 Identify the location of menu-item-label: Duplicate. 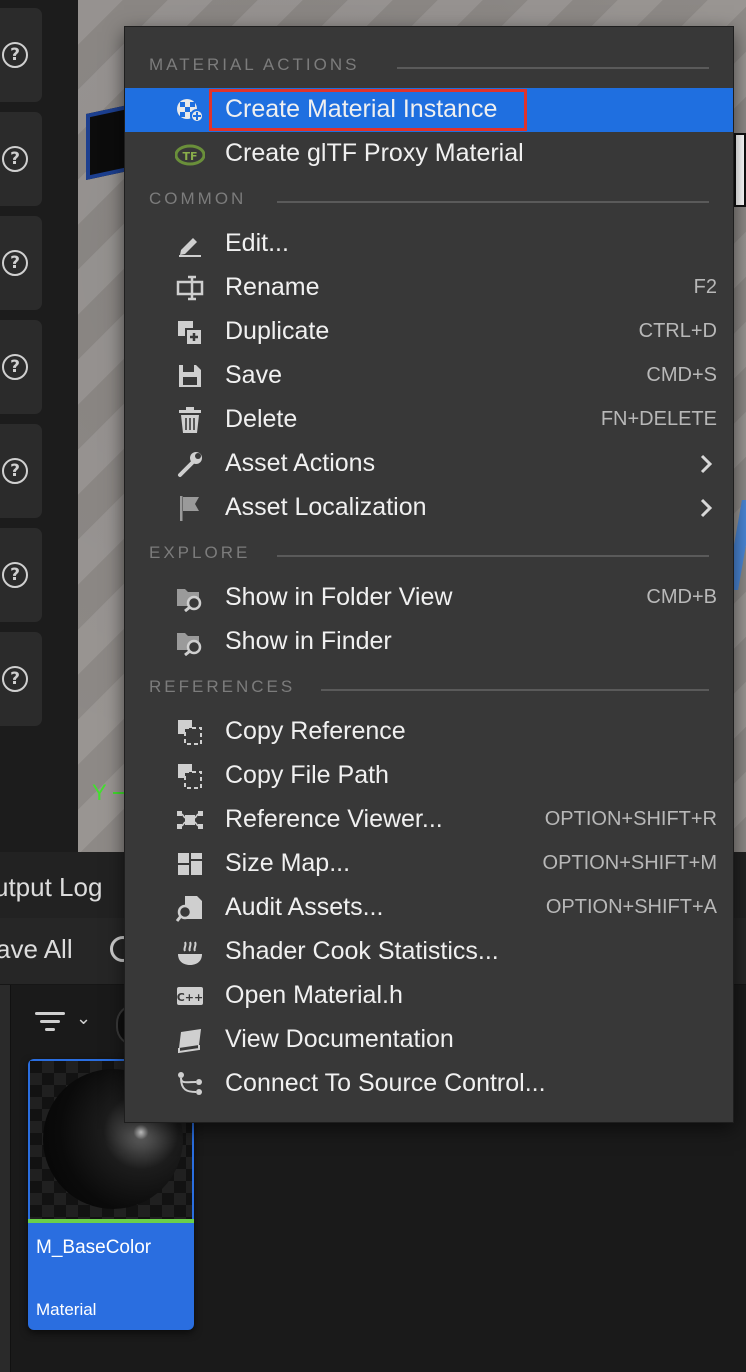
(277, 331).